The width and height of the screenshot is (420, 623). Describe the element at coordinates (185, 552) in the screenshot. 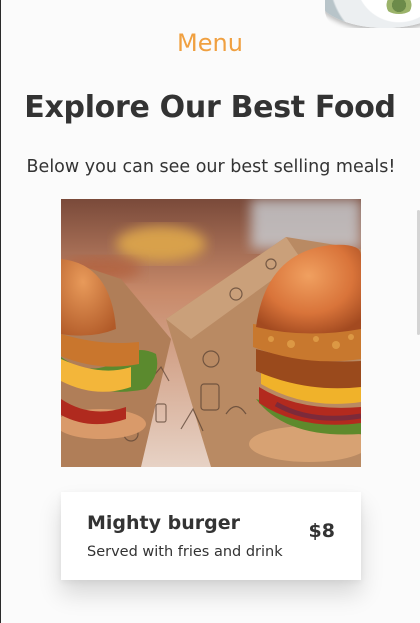

I see `meal-description: Served with fries and drink` at that location.